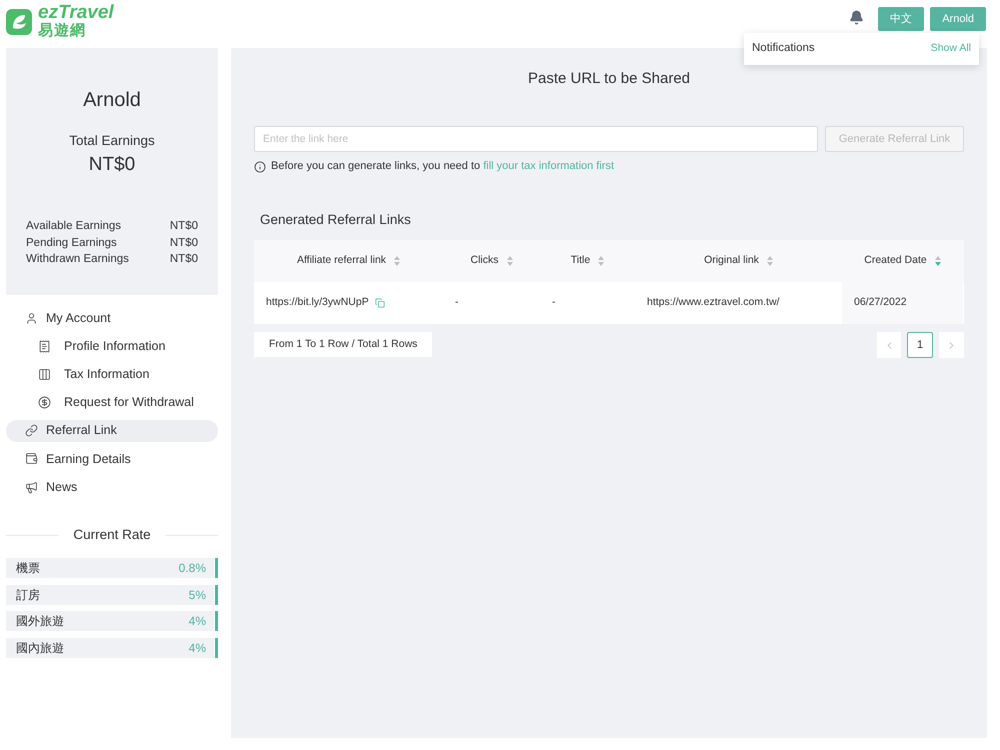 This screenshot has width=1000, height=750. Describe the element at coordinates (74, 226) in the screenshot. I see `earnings-label: Available Earnings` at that location.